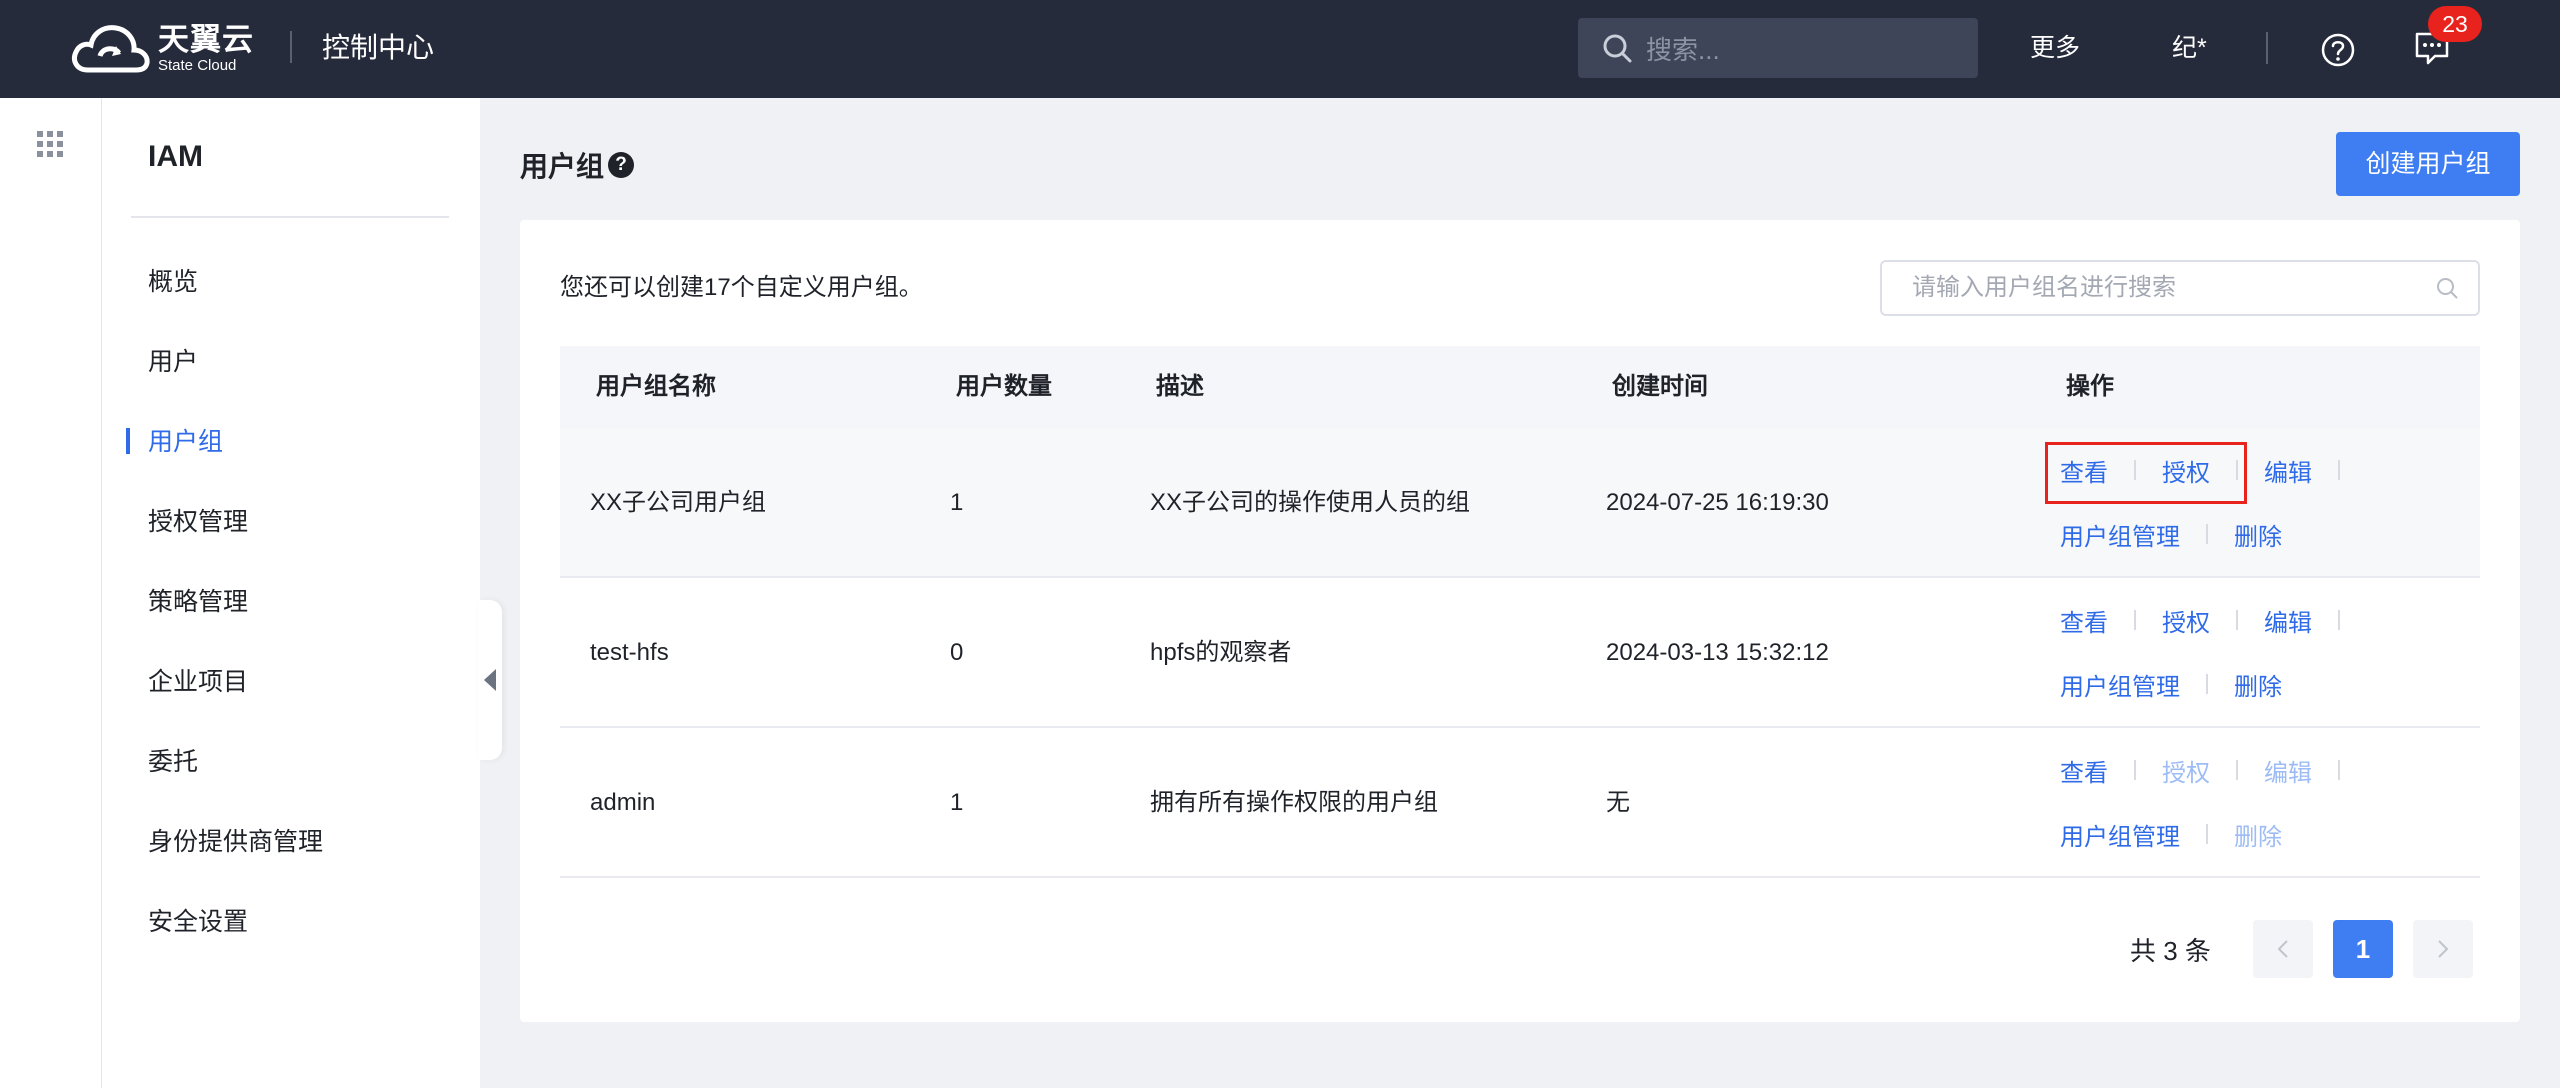 The width and height of the screenshot is (2560, 1088). I want to click on sidebar-item-enterprise-projects: 企业项目, so click(198, 682).